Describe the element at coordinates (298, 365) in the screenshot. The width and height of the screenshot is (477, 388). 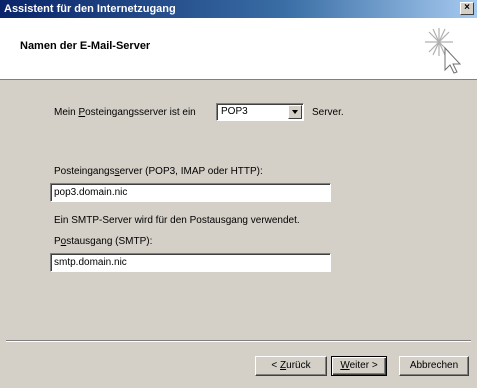
I see `back-button-rest: urück` at that location.